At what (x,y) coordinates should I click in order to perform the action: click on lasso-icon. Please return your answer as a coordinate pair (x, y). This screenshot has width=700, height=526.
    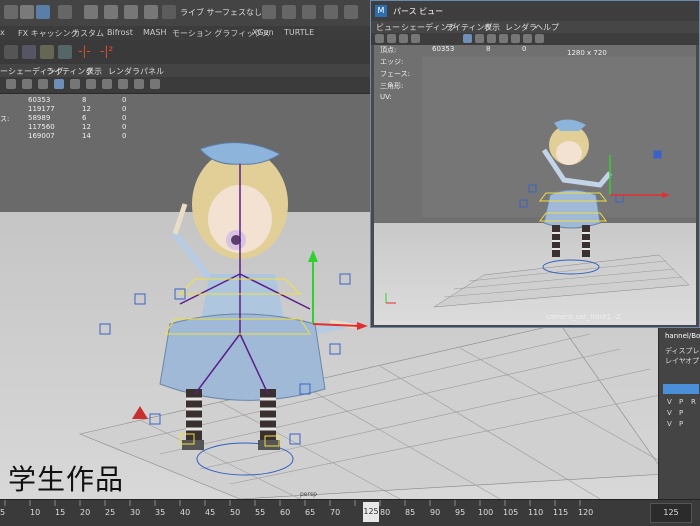
    Looking at the image, I should click on (27, 12).